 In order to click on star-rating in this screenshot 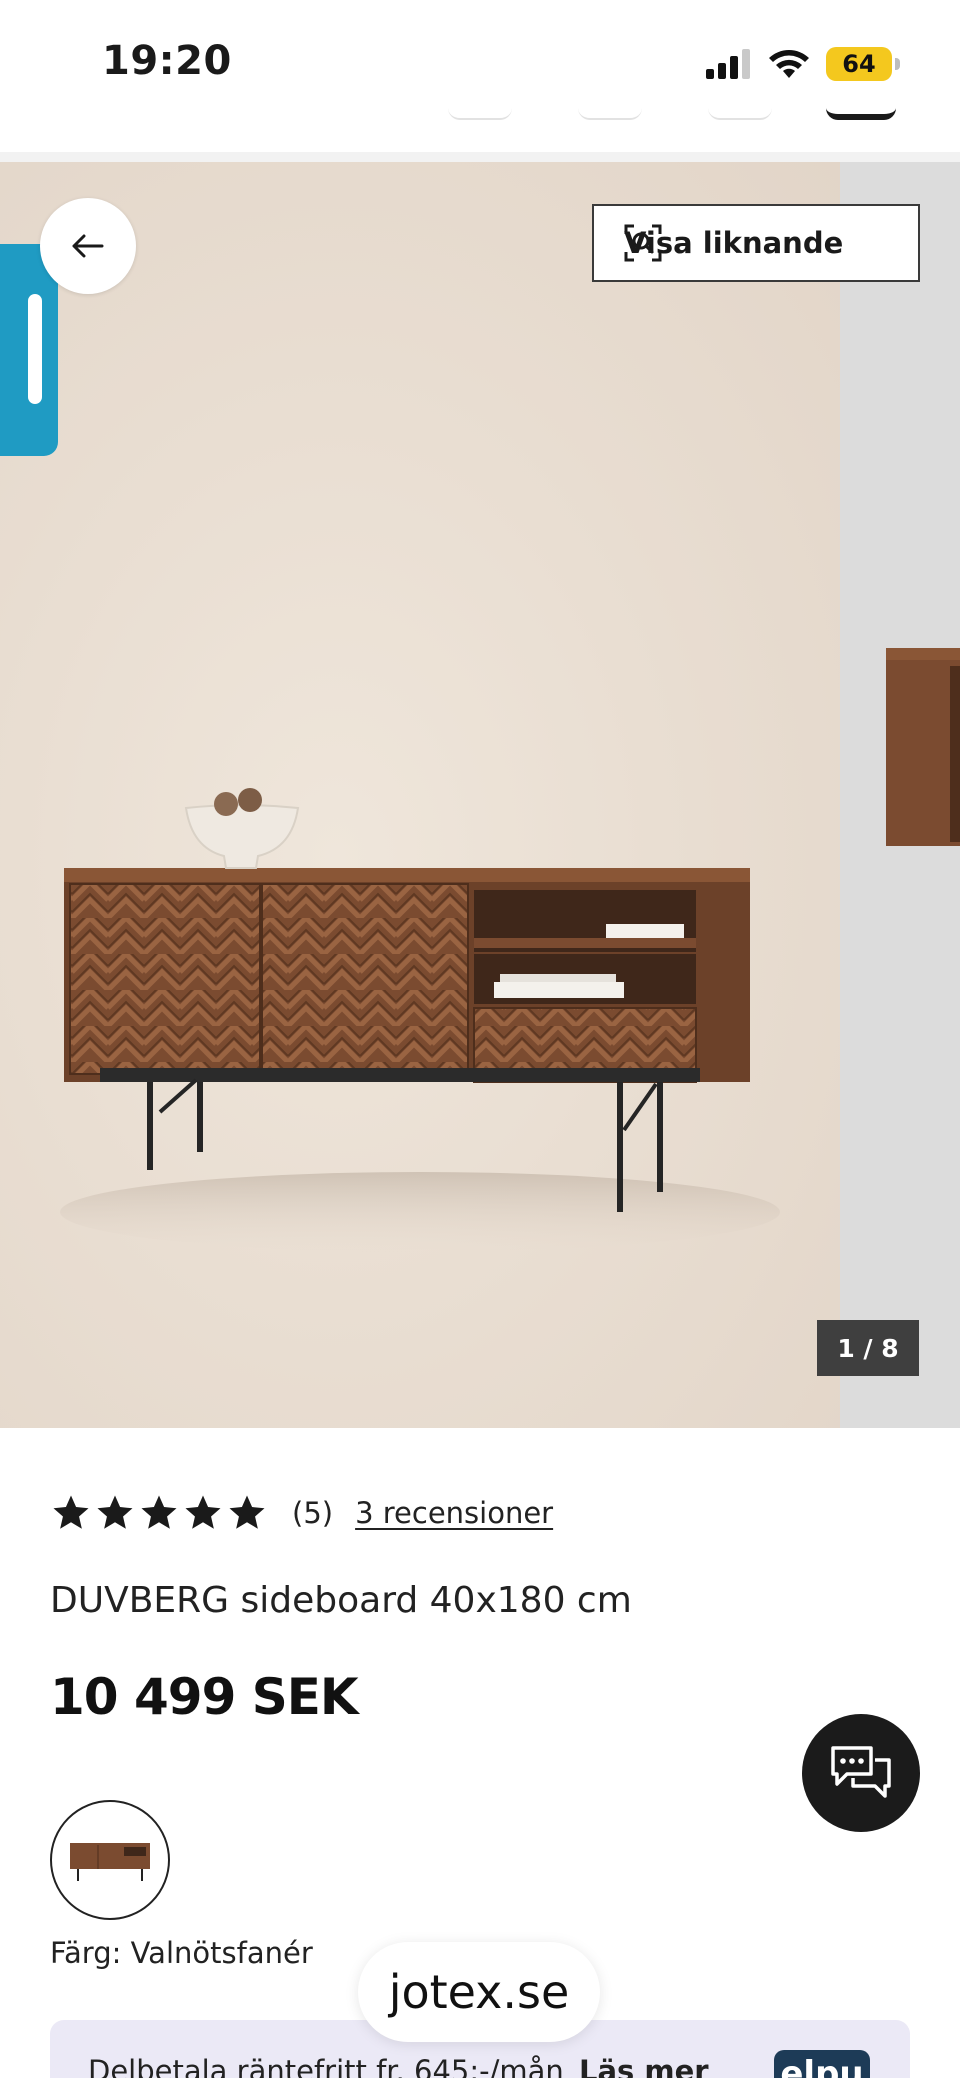, I will do `click(159, 1513)`.